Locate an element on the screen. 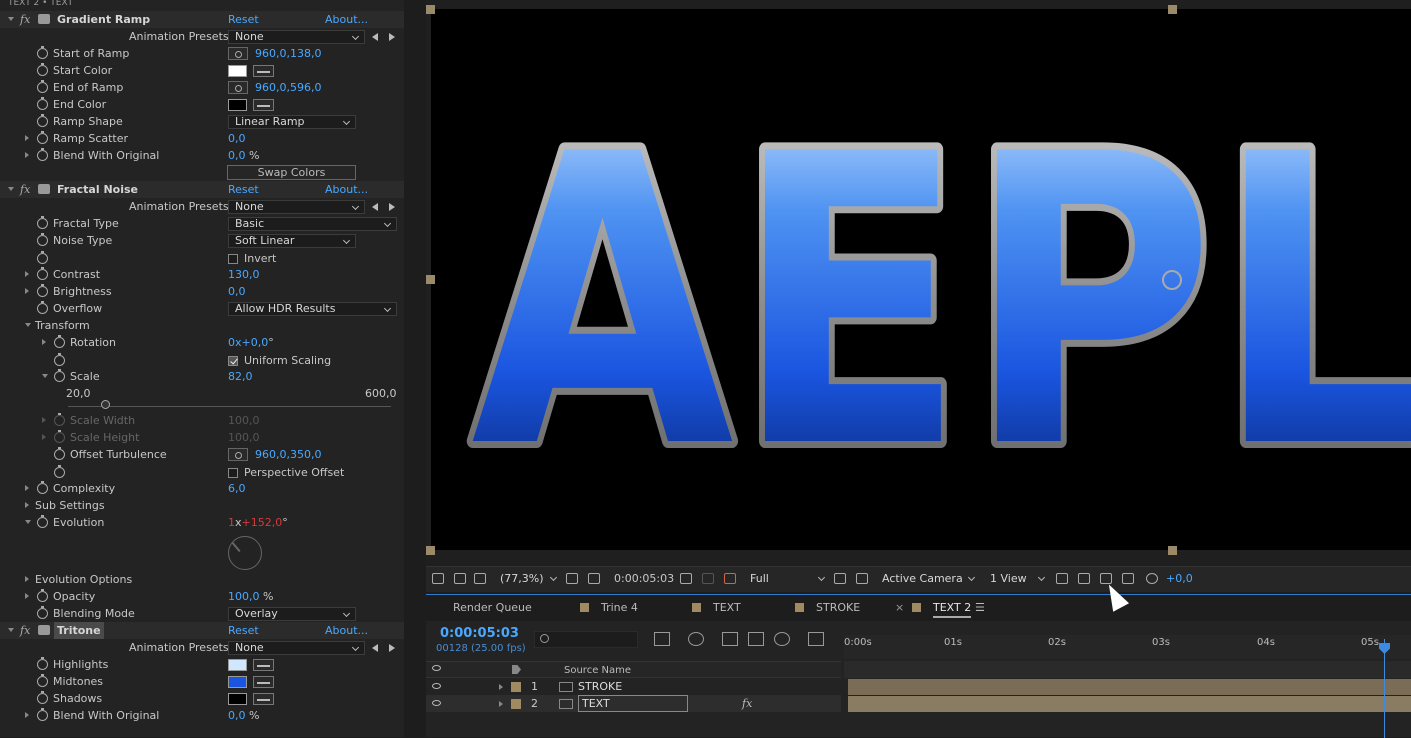 The height and width of the screenshot is (738, 1411). slider-track is located at coordinates (229, 406).